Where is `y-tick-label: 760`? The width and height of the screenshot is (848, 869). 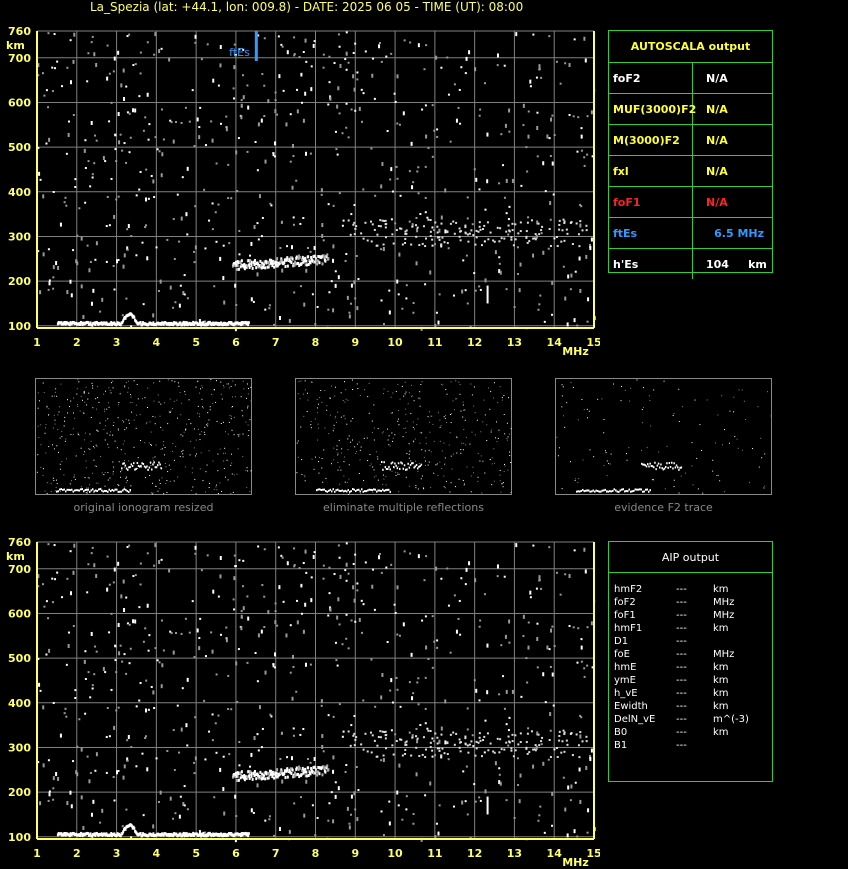
y-tick-label: 760 is located at coordinates (19, 542).